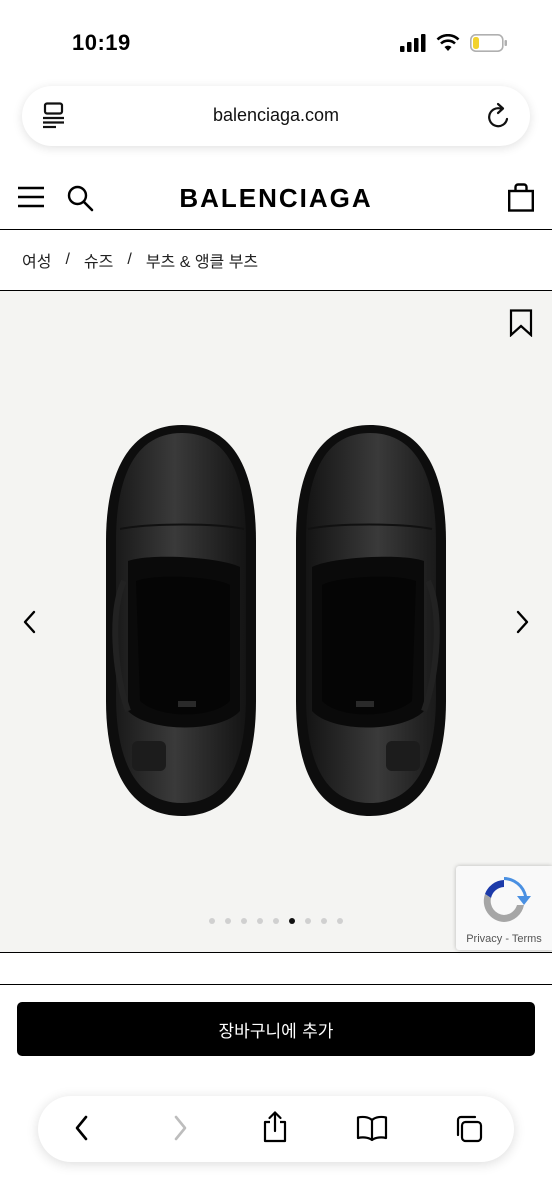 This screenshot has height=1200, width=552. I want to click on book-icon, so click(372, 1128).